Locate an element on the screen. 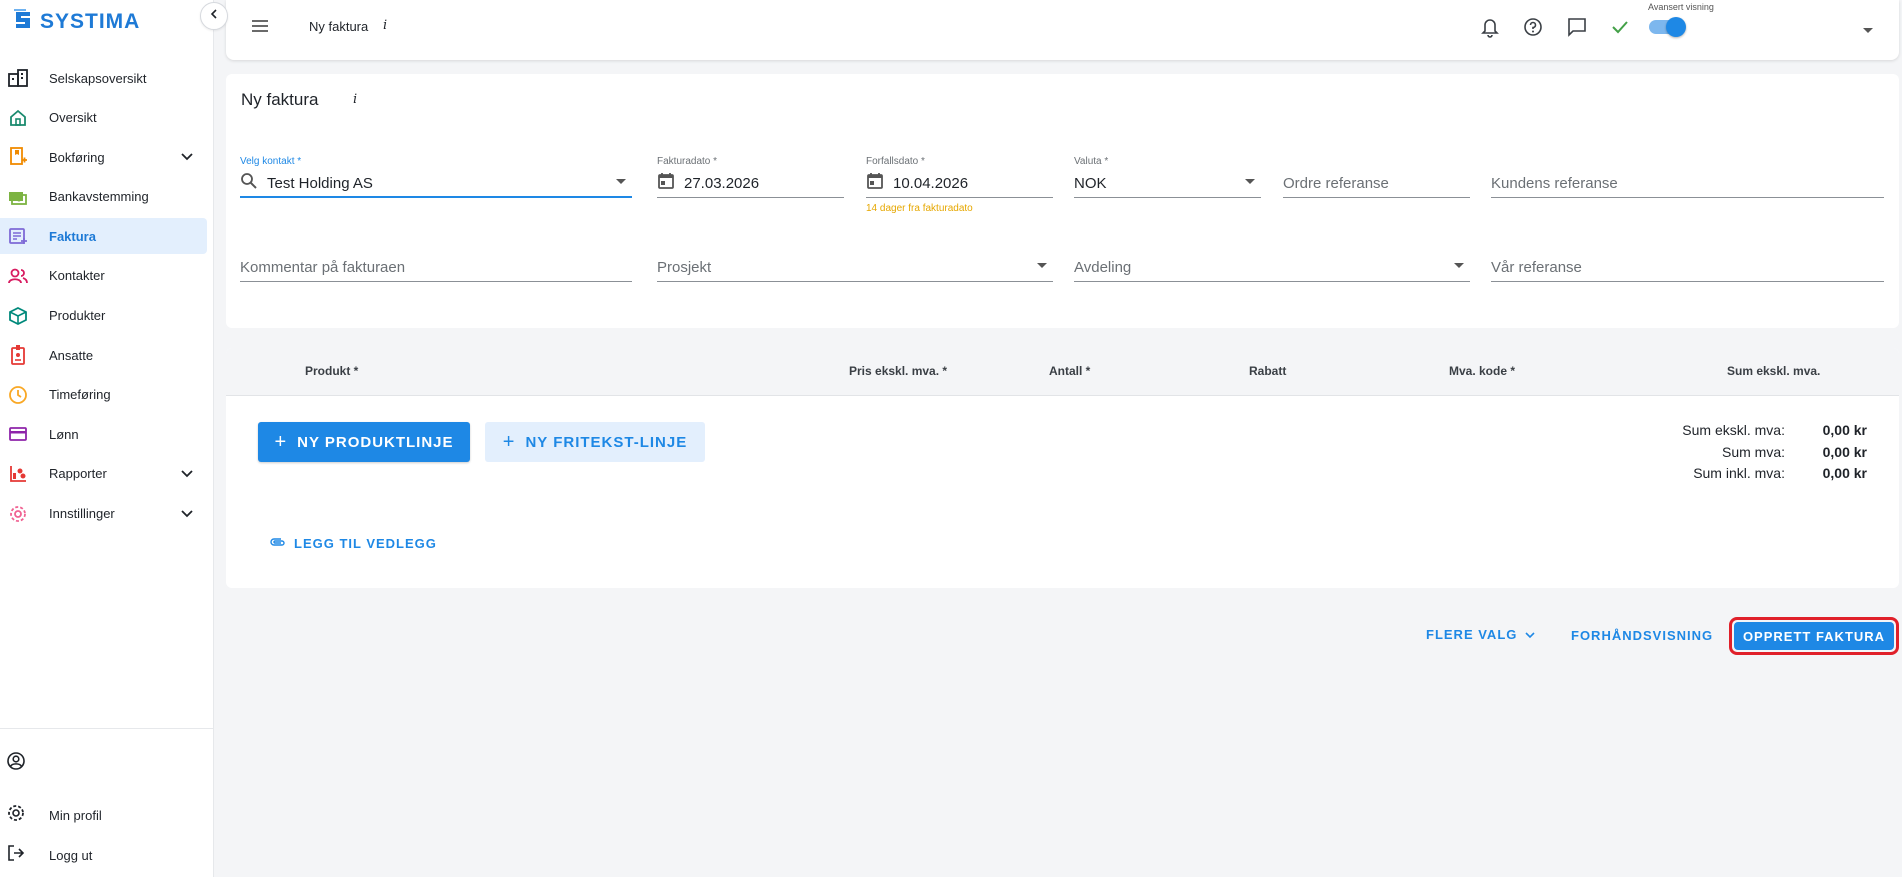 The height and width of the screenshot is (877, 1902). our-reference-placeholder: Vår referanse is located at coordinates (1536, 267).